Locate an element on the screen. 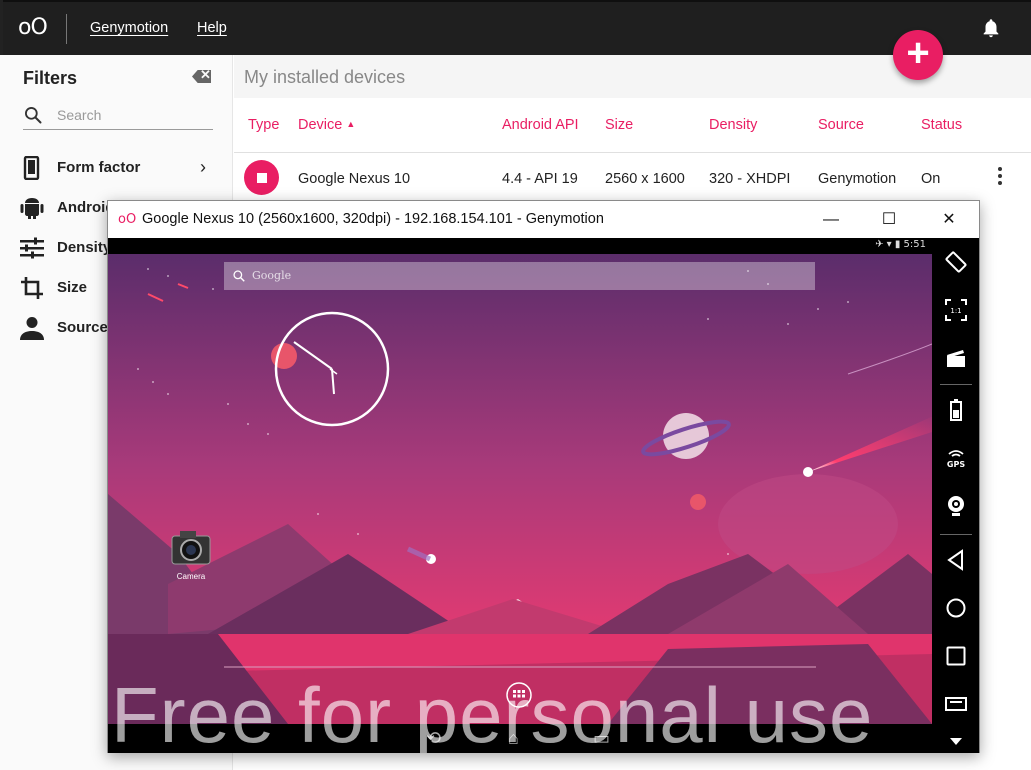 Image resolution: width=1031 pixels, height=770 pixels. scale-button: 1:1 is located at coordinates (955, 310).